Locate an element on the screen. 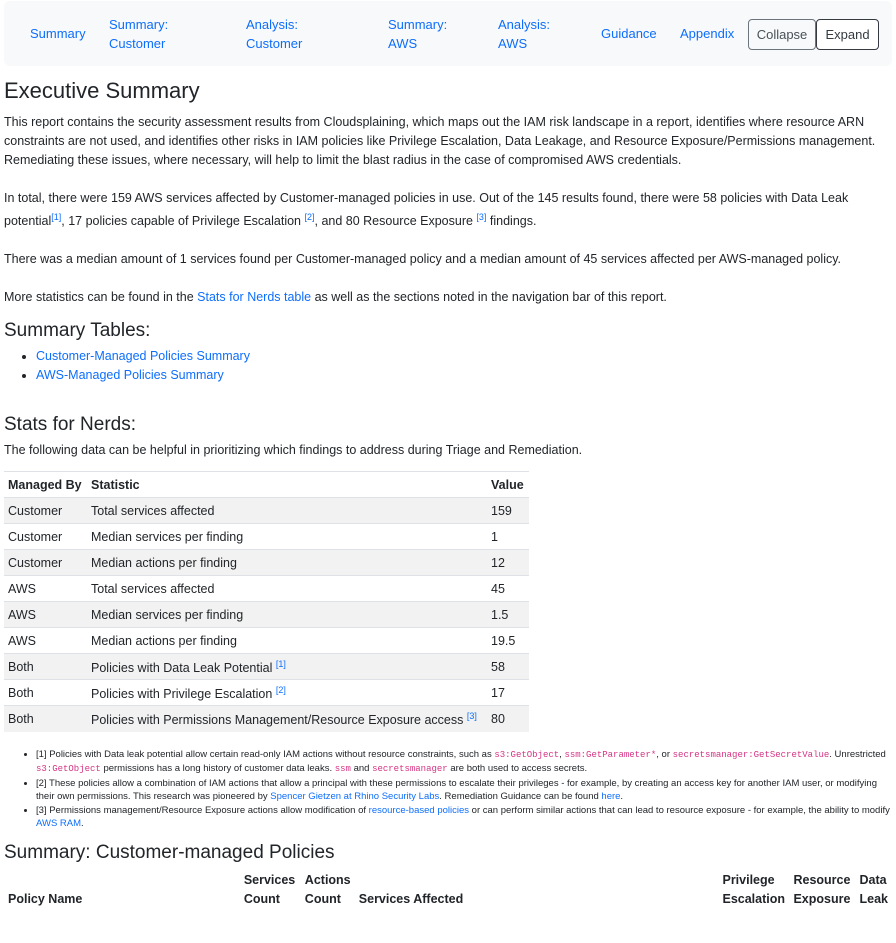 This screenshot has width=896, height=943. cell-value: 1 is located at coordinates (508, 536).